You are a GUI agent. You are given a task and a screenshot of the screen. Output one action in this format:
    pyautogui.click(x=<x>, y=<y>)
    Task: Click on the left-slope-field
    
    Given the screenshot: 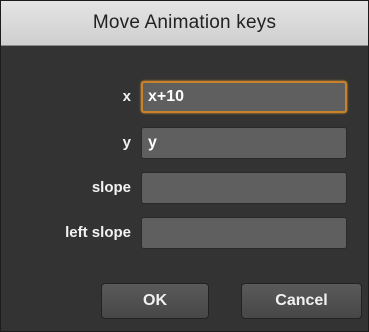 What is the action you would take?
    pyautogui.click(x=244, y=233)
    